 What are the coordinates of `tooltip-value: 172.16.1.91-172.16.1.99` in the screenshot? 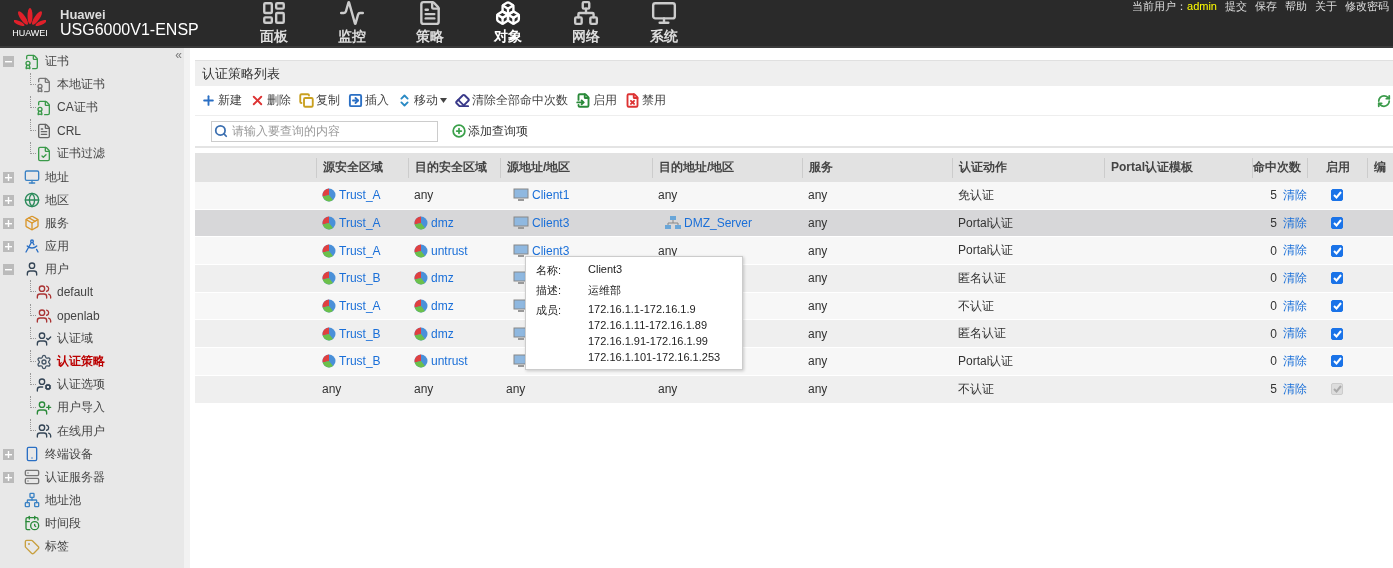 It's located at (648, 341).